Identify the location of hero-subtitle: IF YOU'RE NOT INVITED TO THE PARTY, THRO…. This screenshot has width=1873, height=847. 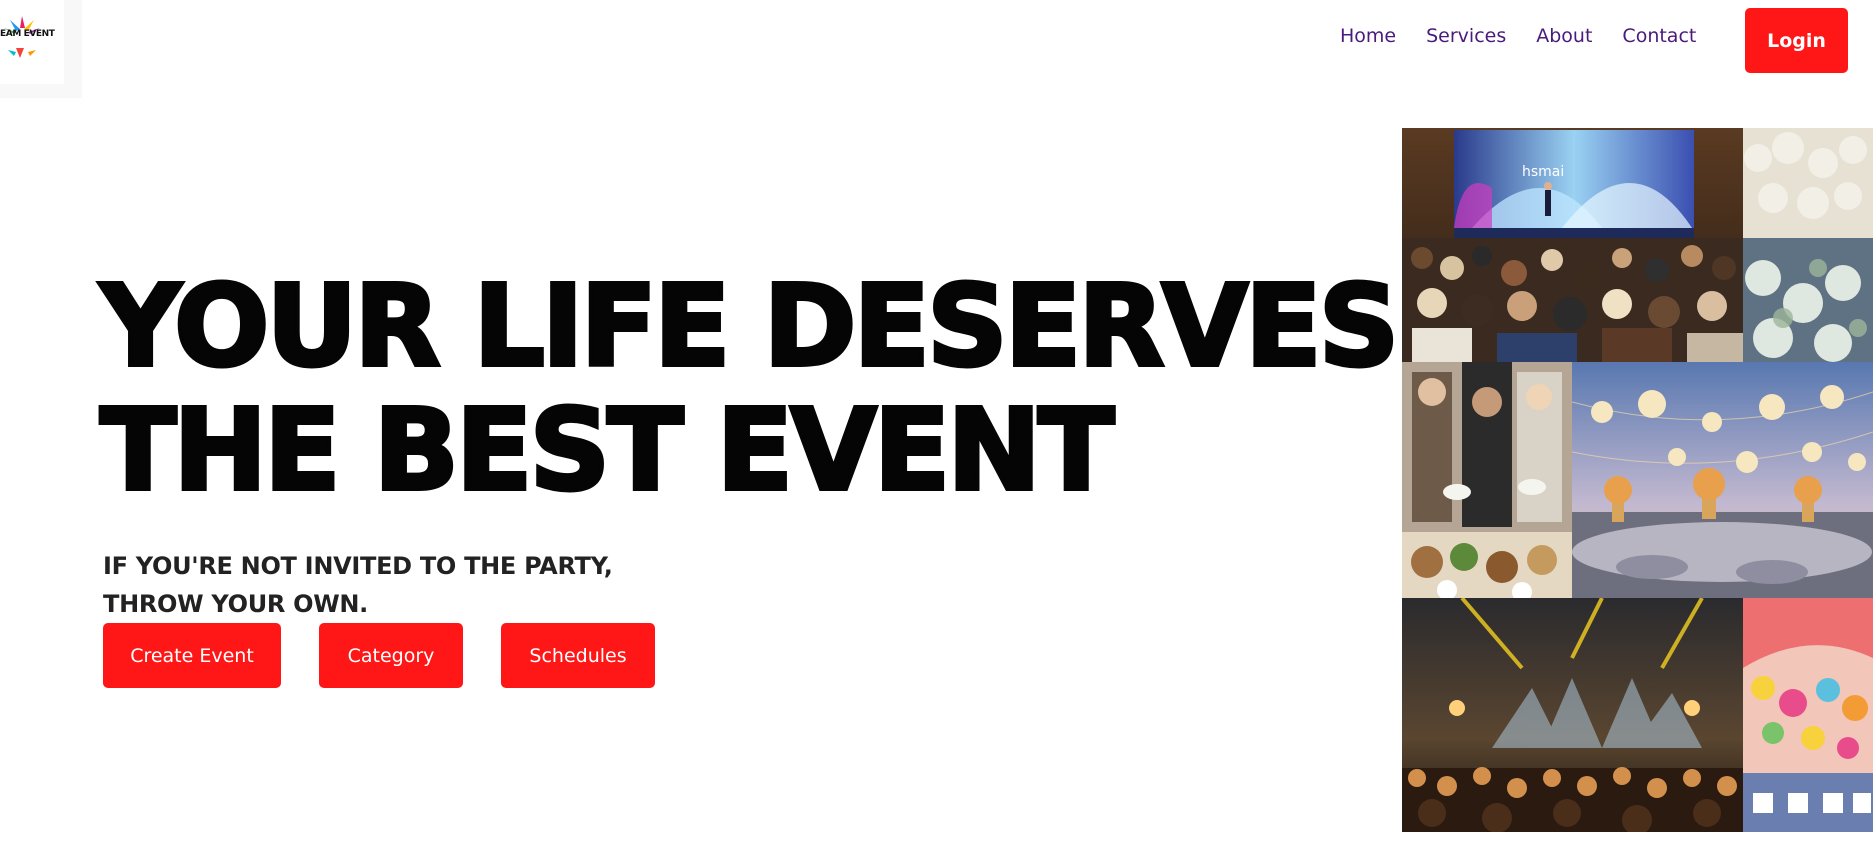
(358, 585).